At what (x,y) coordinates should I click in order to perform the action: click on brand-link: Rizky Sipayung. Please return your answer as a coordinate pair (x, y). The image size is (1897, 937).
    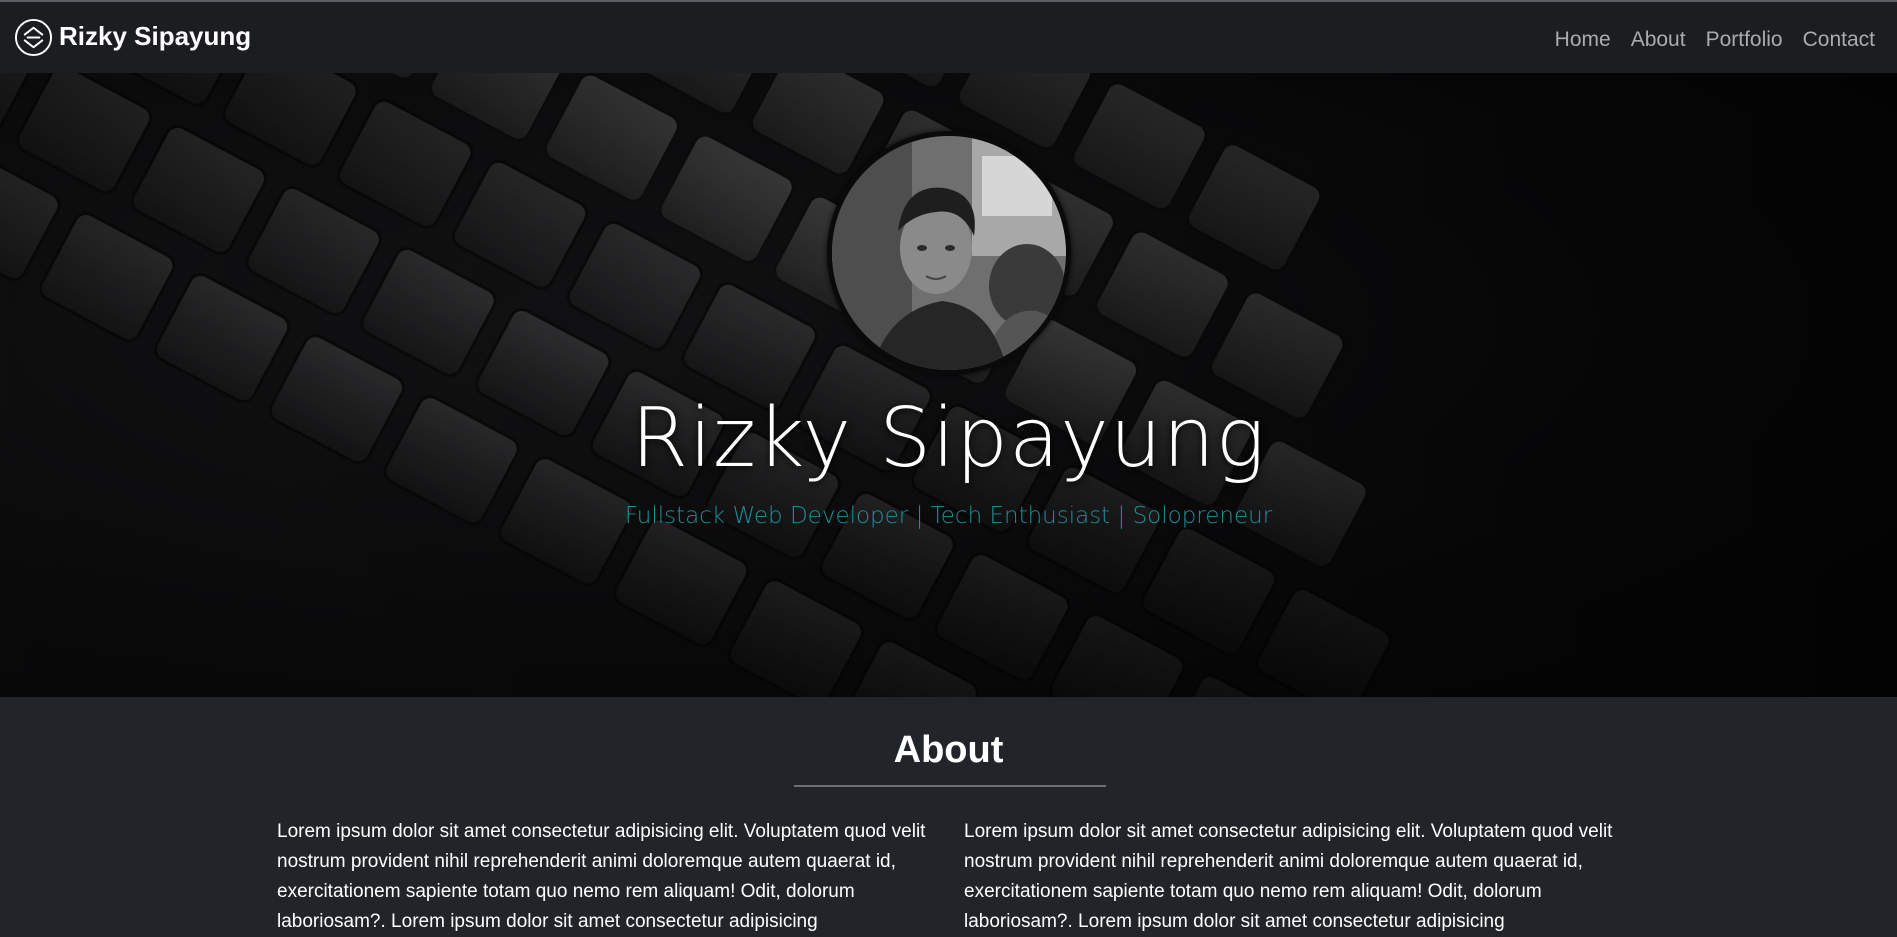
    Looking at the image, I should click on (132, 37).